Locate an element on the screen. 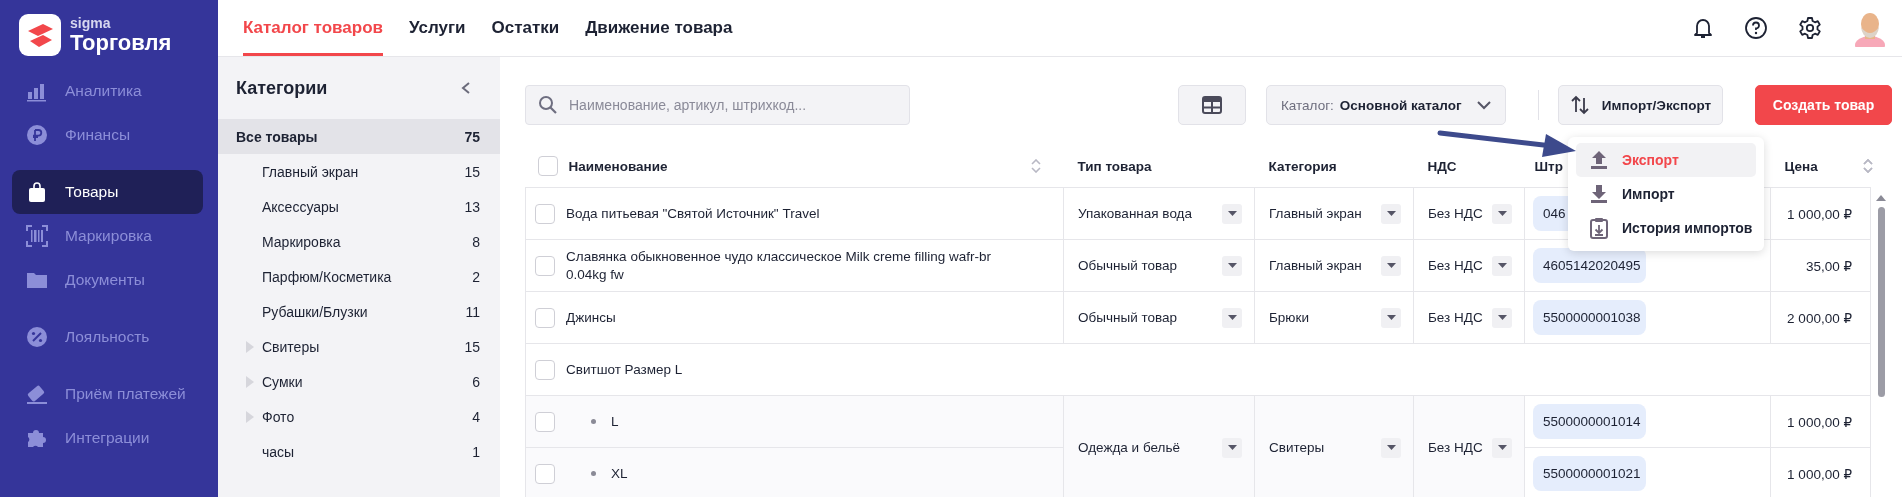  swap-icon is located at coordinates (1579, 105).